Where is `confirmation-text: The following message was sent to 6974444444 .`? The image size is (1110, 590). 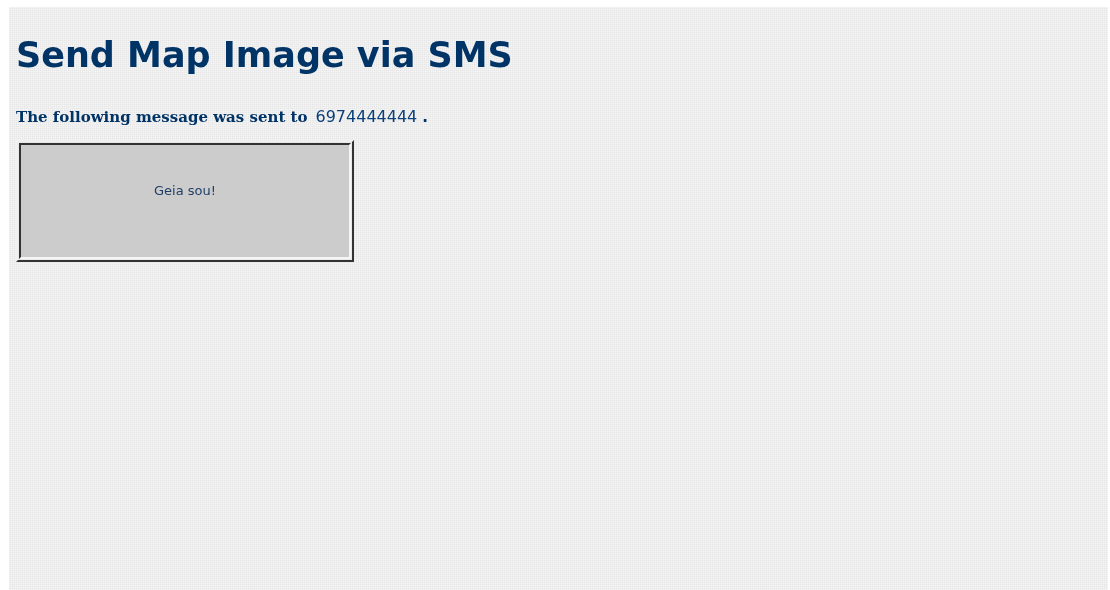 confirmation-text: The following message was sent to 6974444444 . is located at coordinates (222, 116).